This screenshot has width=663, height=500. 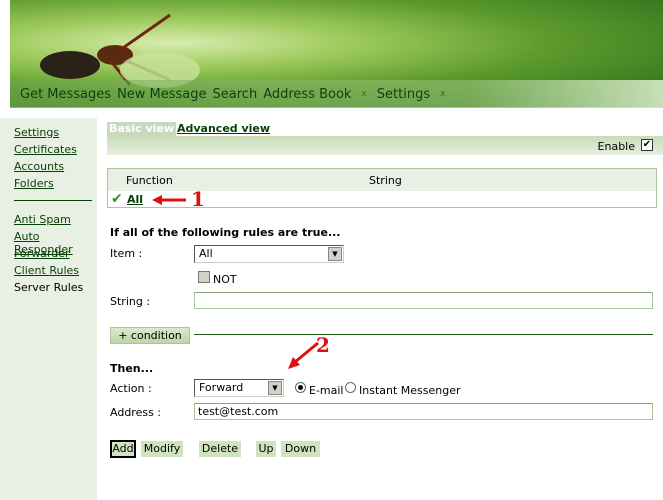 I want to click on nav-get-messages: Get Messages, so click(x=65, y=94).